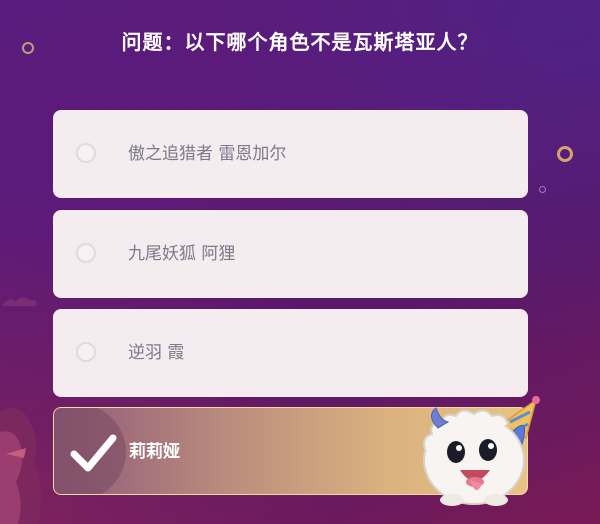 The height and width of the screenshot is (524, 600). I want to click on answer-option-label: 傲之追猎者 雷恩加尔, so click(207, 154).